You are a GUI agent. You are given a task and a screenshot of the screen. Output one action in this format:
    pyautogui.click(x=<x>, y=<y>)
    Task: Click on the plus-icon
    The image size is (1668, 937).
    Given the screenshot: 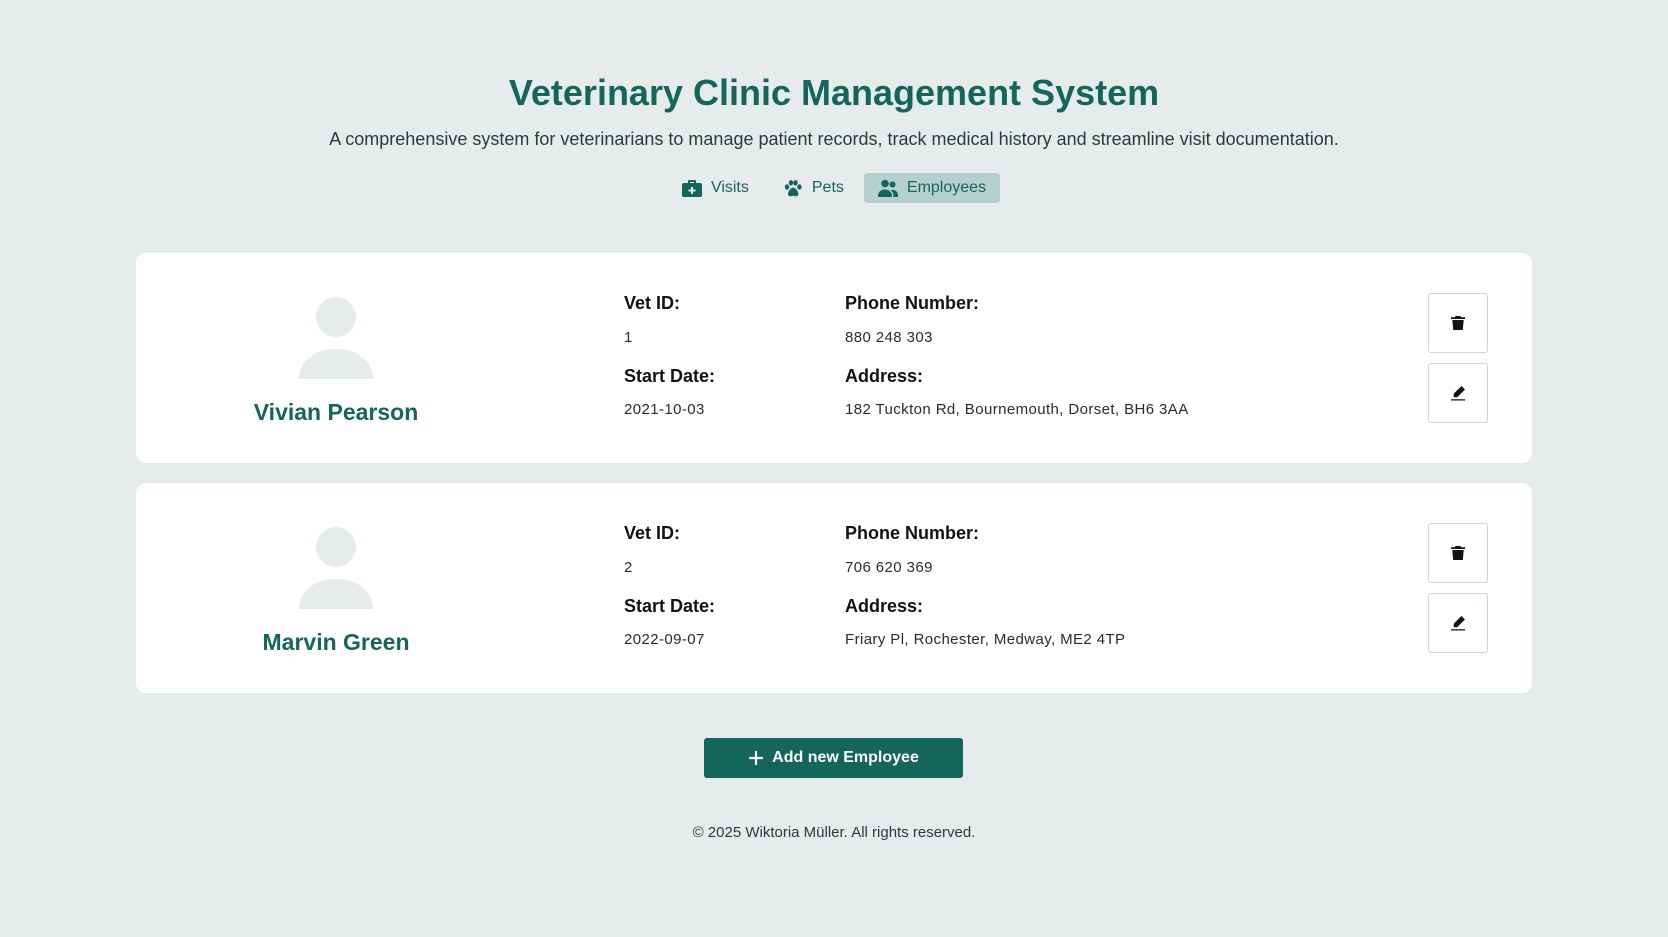 What is the action you would take?
    pyautogui.click(x=756, y=758)
    